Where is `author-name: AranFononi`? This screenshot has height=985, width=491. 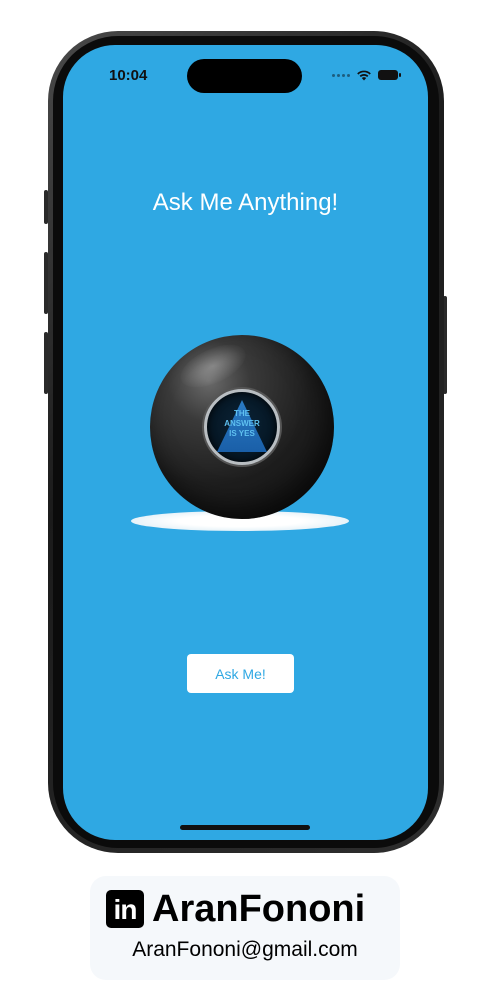 author-name: AranFononi is located at coordinates (259, 909).